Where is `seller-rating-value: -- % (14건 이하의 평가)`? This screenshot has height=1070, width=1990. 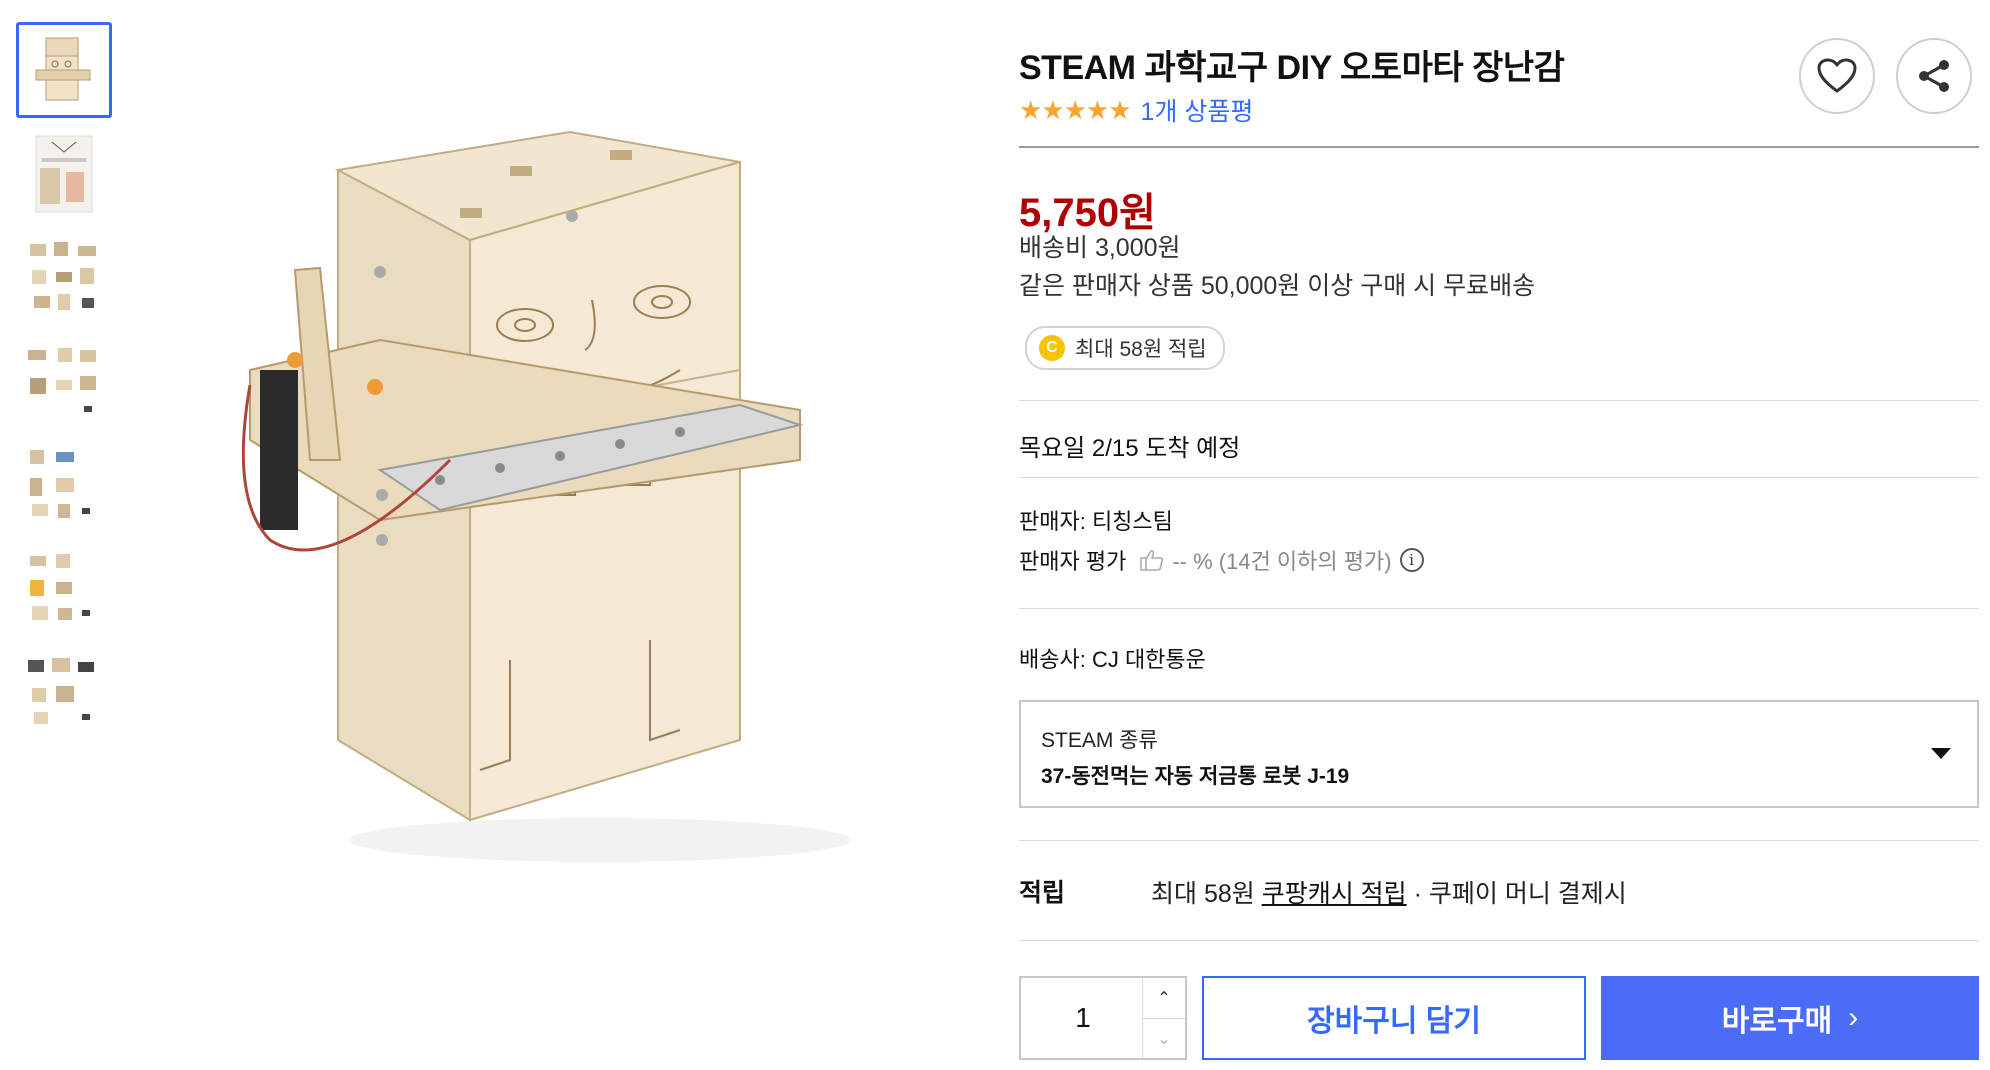 seller-rating-value: -- % (14건 이하의 평가) is located at coordinates (1282, 561).